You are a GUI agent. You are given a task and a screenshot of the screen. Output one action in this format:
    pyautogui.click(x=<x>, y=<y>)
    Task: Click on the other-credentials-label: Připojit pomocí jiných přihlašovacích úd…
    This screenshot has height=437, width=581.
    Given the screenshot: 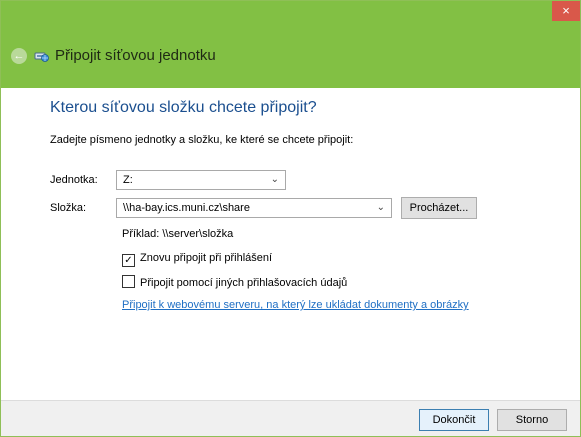 What is the action you would take?
    pyautogui.click(x=244, y=283)
    